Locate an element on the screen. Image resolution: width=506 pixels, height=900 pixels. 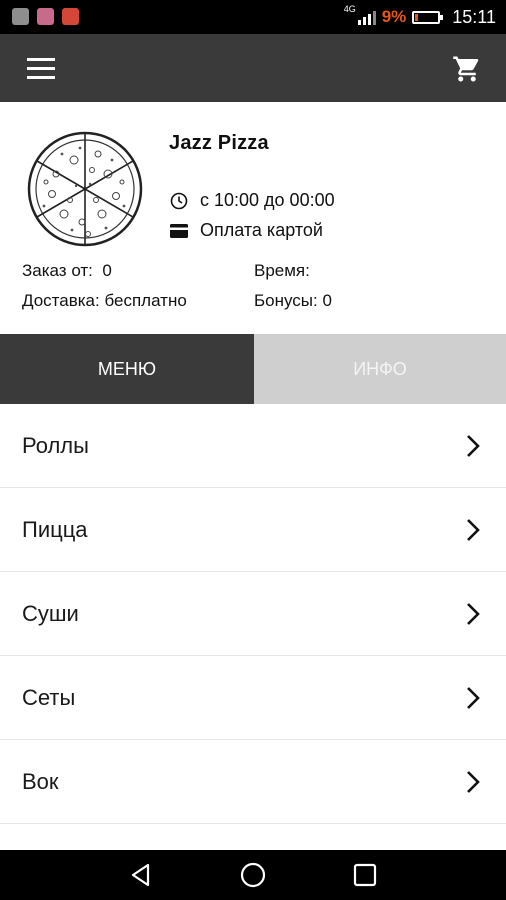
min-order: Заказ от: 0 is located at coordinates (67, 270).